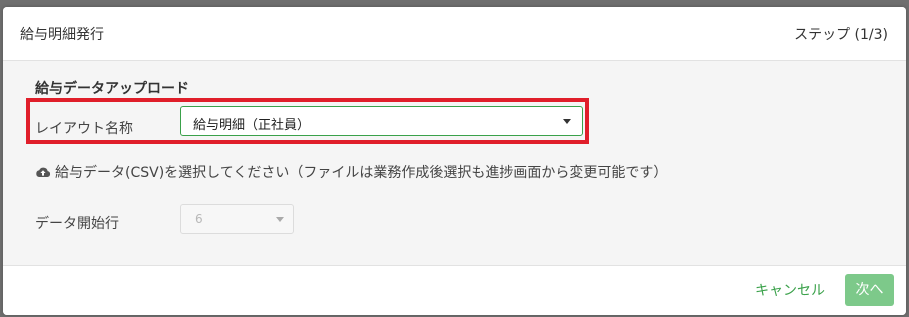 Image resolution: width=909 pixels, height=317 pixels. Describe the element at coordinates (84, 129) in the screenshot. I see `layout-name-label: レイアウト名称` at that location.